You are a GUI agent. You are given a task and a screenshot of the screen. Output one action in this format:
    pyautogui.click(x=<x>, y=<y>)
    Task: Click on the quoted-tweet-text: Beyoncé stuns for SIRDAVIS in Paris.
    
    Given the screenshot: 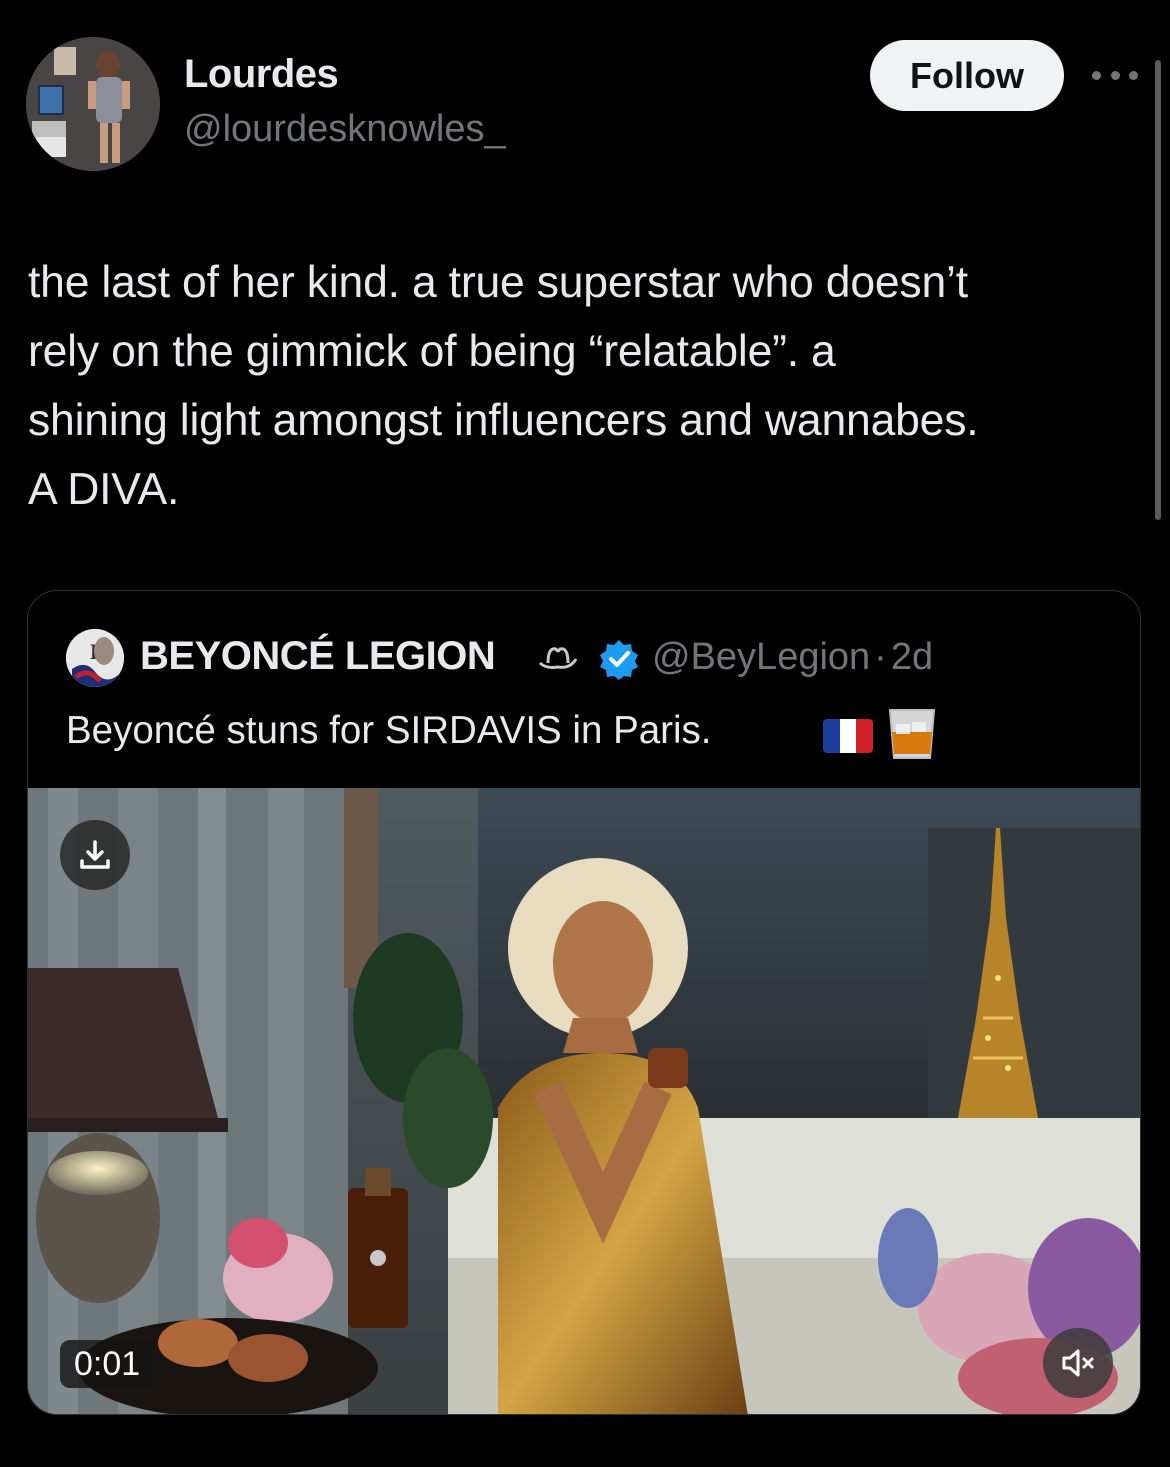 What is the action you would take?
    pyautogui.click(x=389, y=730)
    